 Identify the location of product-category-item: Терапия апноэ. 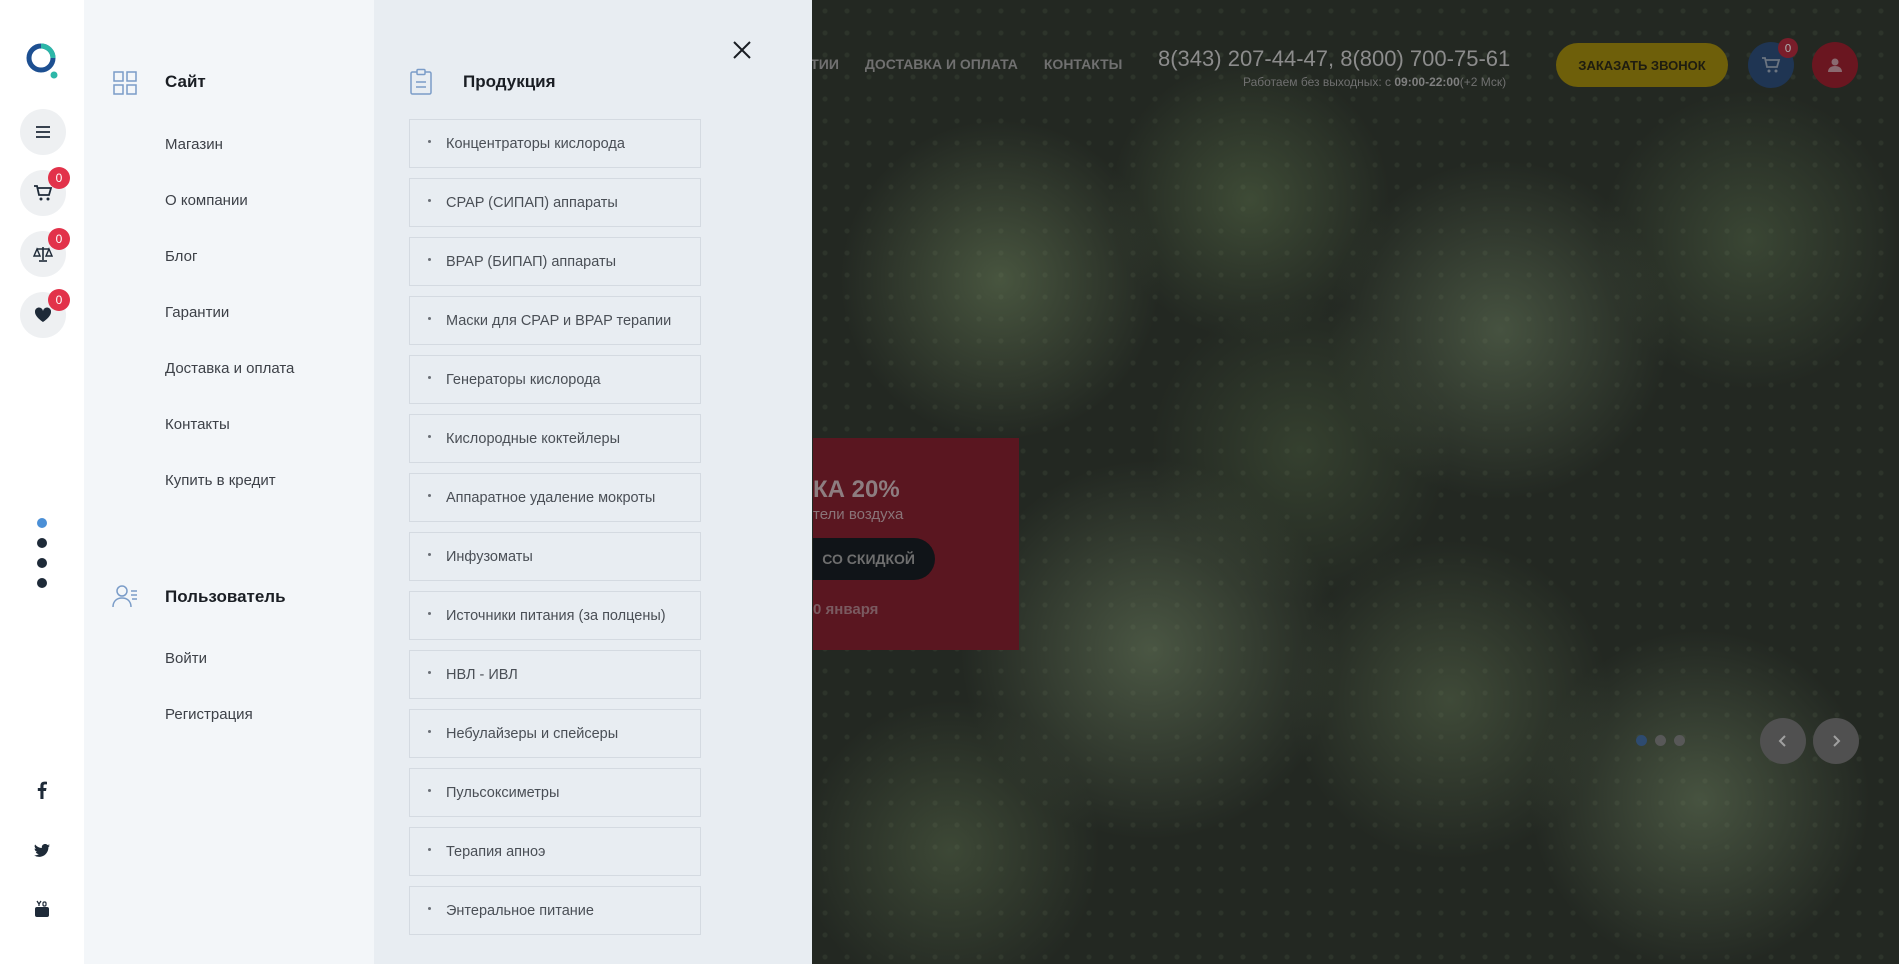
(555, 851).